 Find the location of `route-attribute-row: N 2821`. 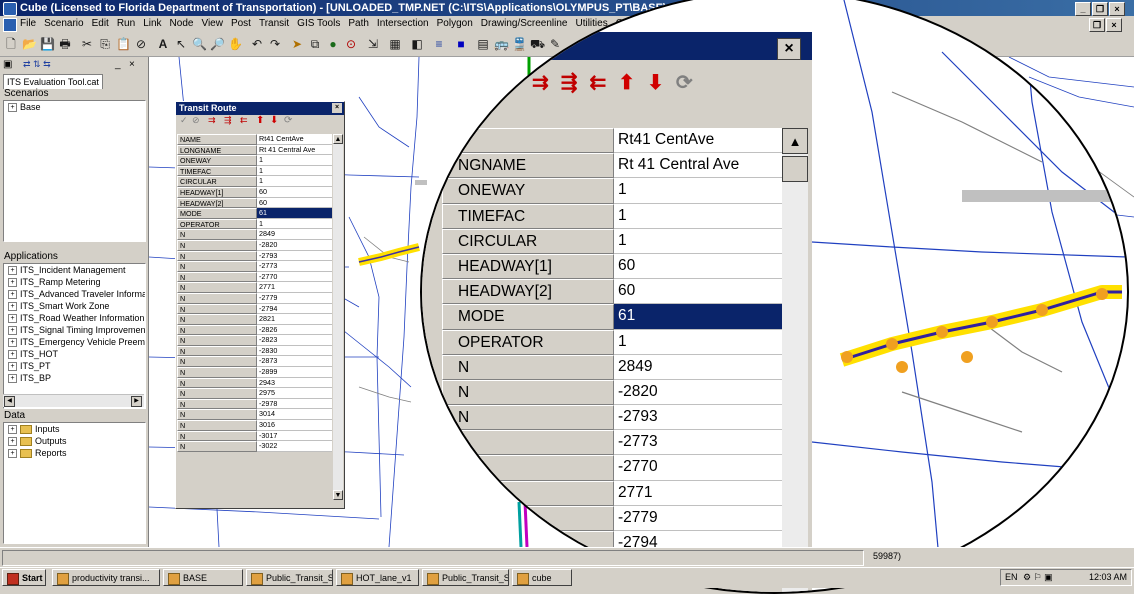

route-attribute-row: N 2821 is located at coordinates (254, 319).